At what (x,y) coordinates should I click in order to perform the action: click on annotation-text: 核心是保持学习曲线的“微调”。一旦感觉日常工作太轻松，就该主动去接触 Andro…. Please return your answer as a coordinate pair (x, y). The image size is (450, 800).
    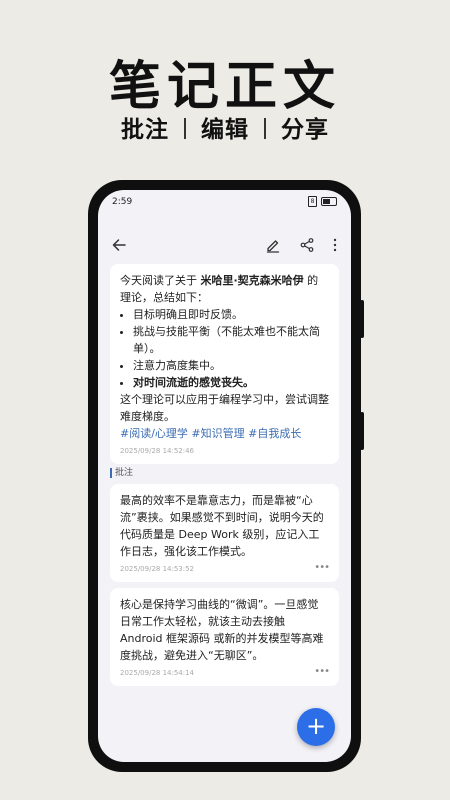
    Looking at the image, I should click on (222, 630).